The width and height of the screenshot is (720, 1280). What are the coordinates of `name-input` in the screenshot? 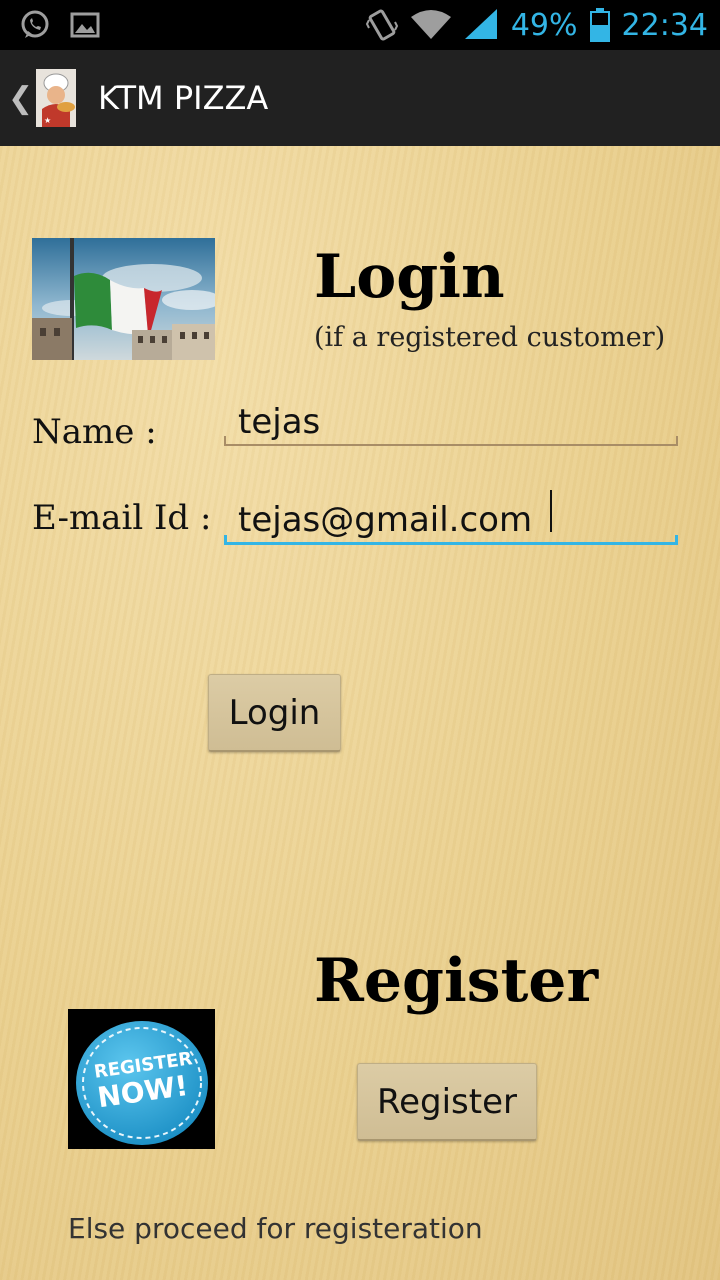 It's located at (451, 422).